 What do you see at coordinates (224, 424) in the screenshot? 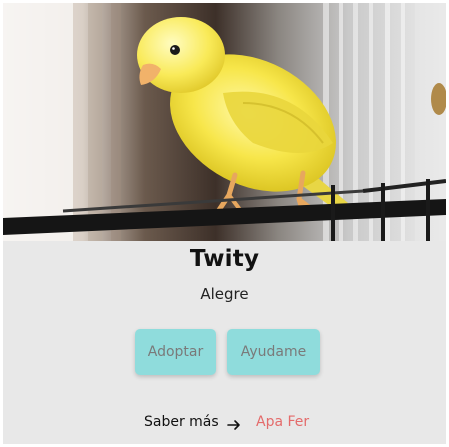
I see `card-footer: Saber más Apa Fer` at bounding box center [224, 424].